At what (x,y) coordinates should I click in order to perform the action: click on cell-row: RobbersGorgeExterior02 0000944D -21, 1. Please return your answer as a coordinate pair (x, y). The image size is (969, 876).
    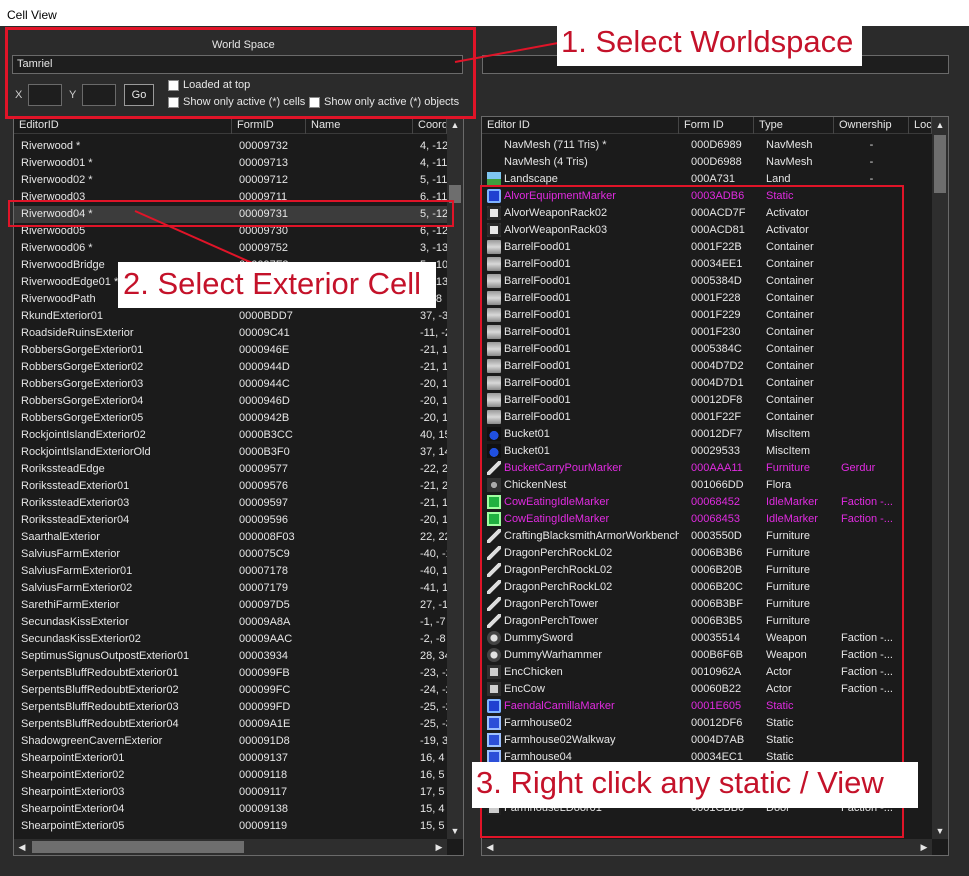
    Looking at the image, I should click on (230, 367).